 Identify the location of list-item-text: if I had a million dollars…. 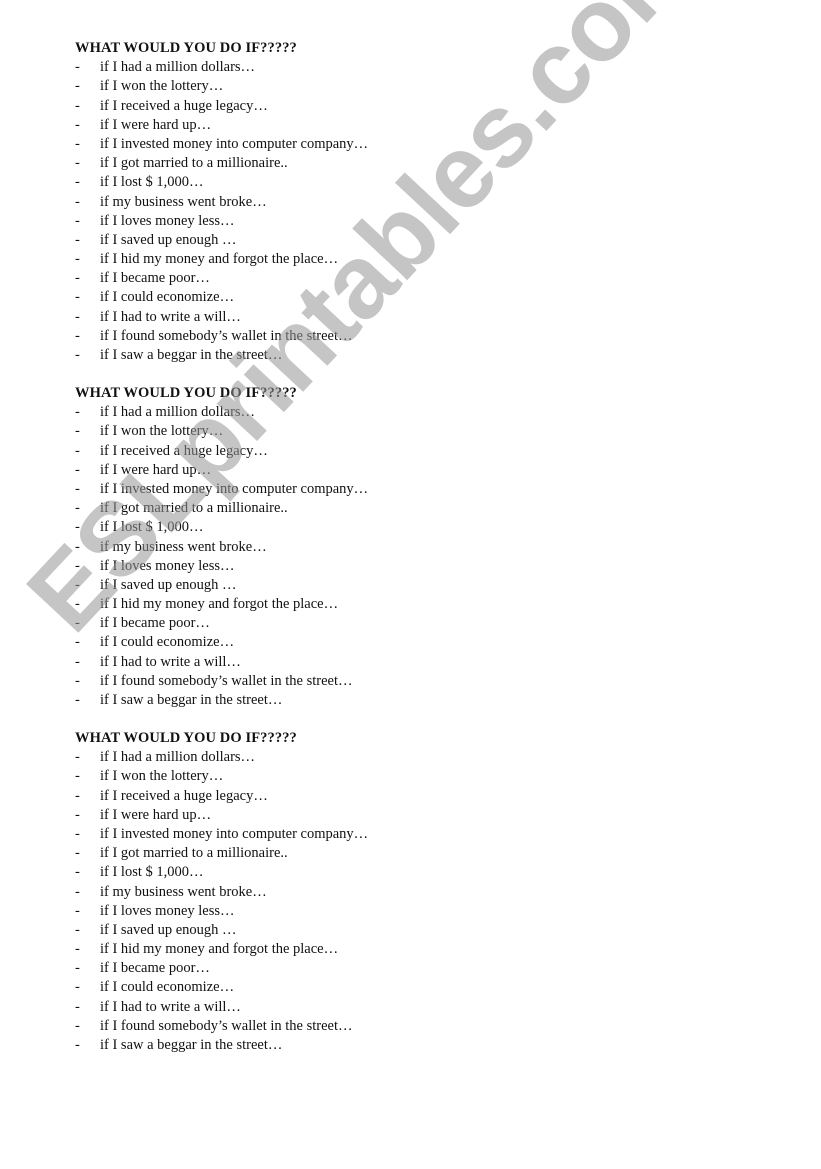
(178, 412).